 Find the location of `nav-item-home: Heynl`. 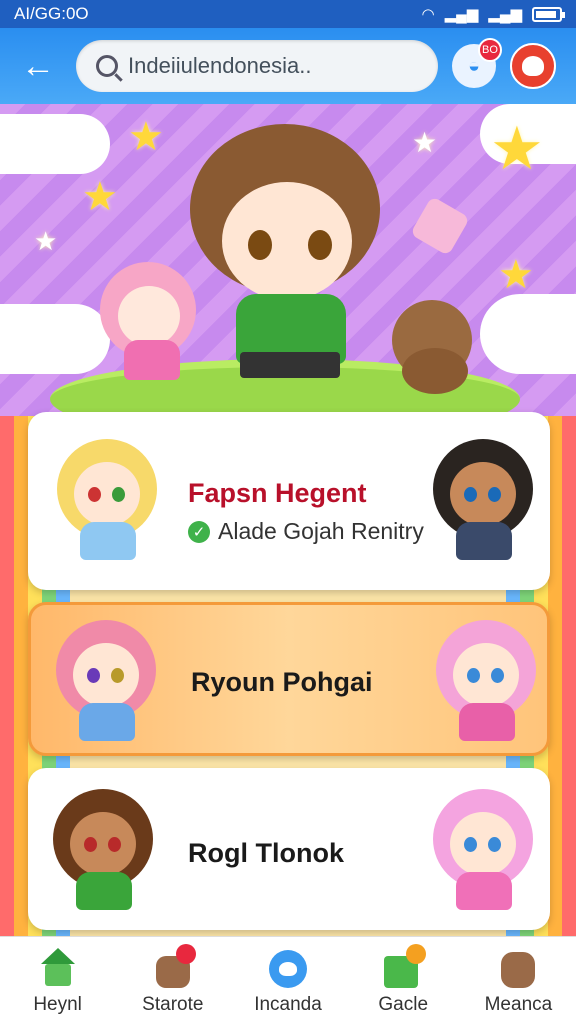

nav-item-home: Heynl is located at coordinates (57, 980).